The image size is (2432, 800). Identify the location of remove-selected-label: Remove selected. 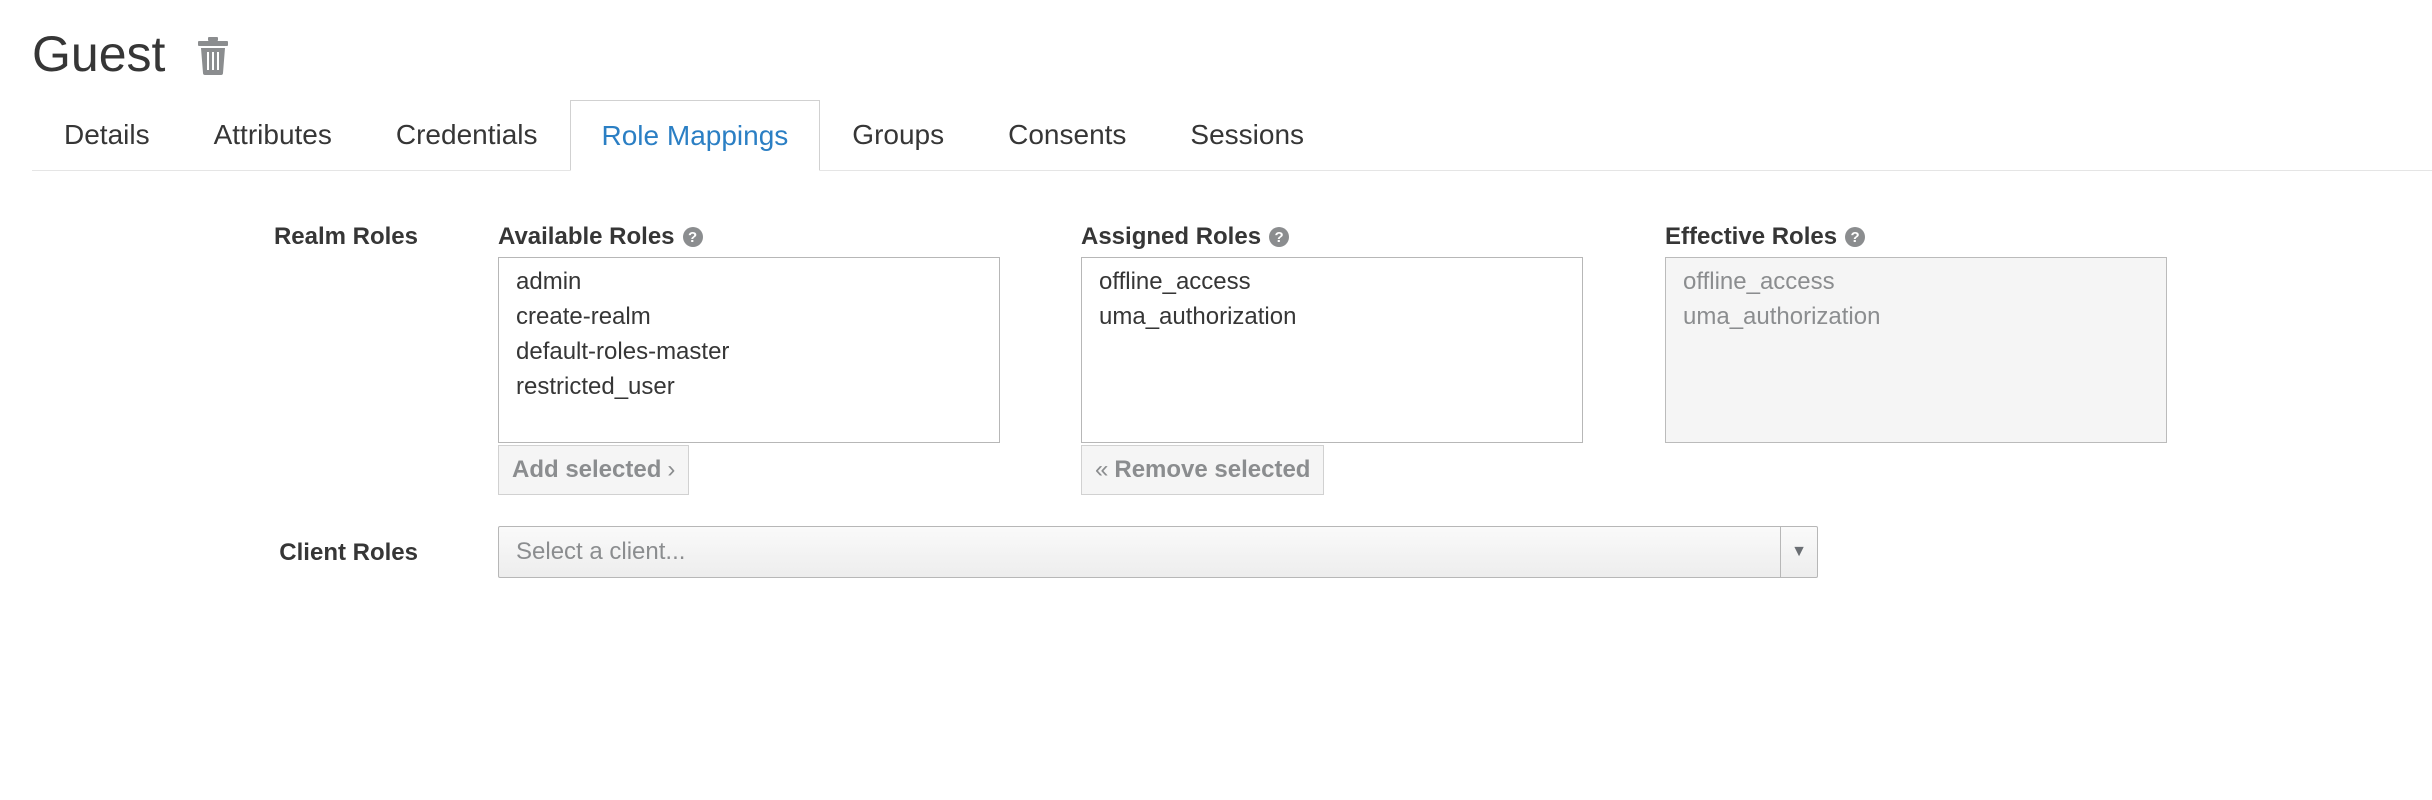
(1212, 469).